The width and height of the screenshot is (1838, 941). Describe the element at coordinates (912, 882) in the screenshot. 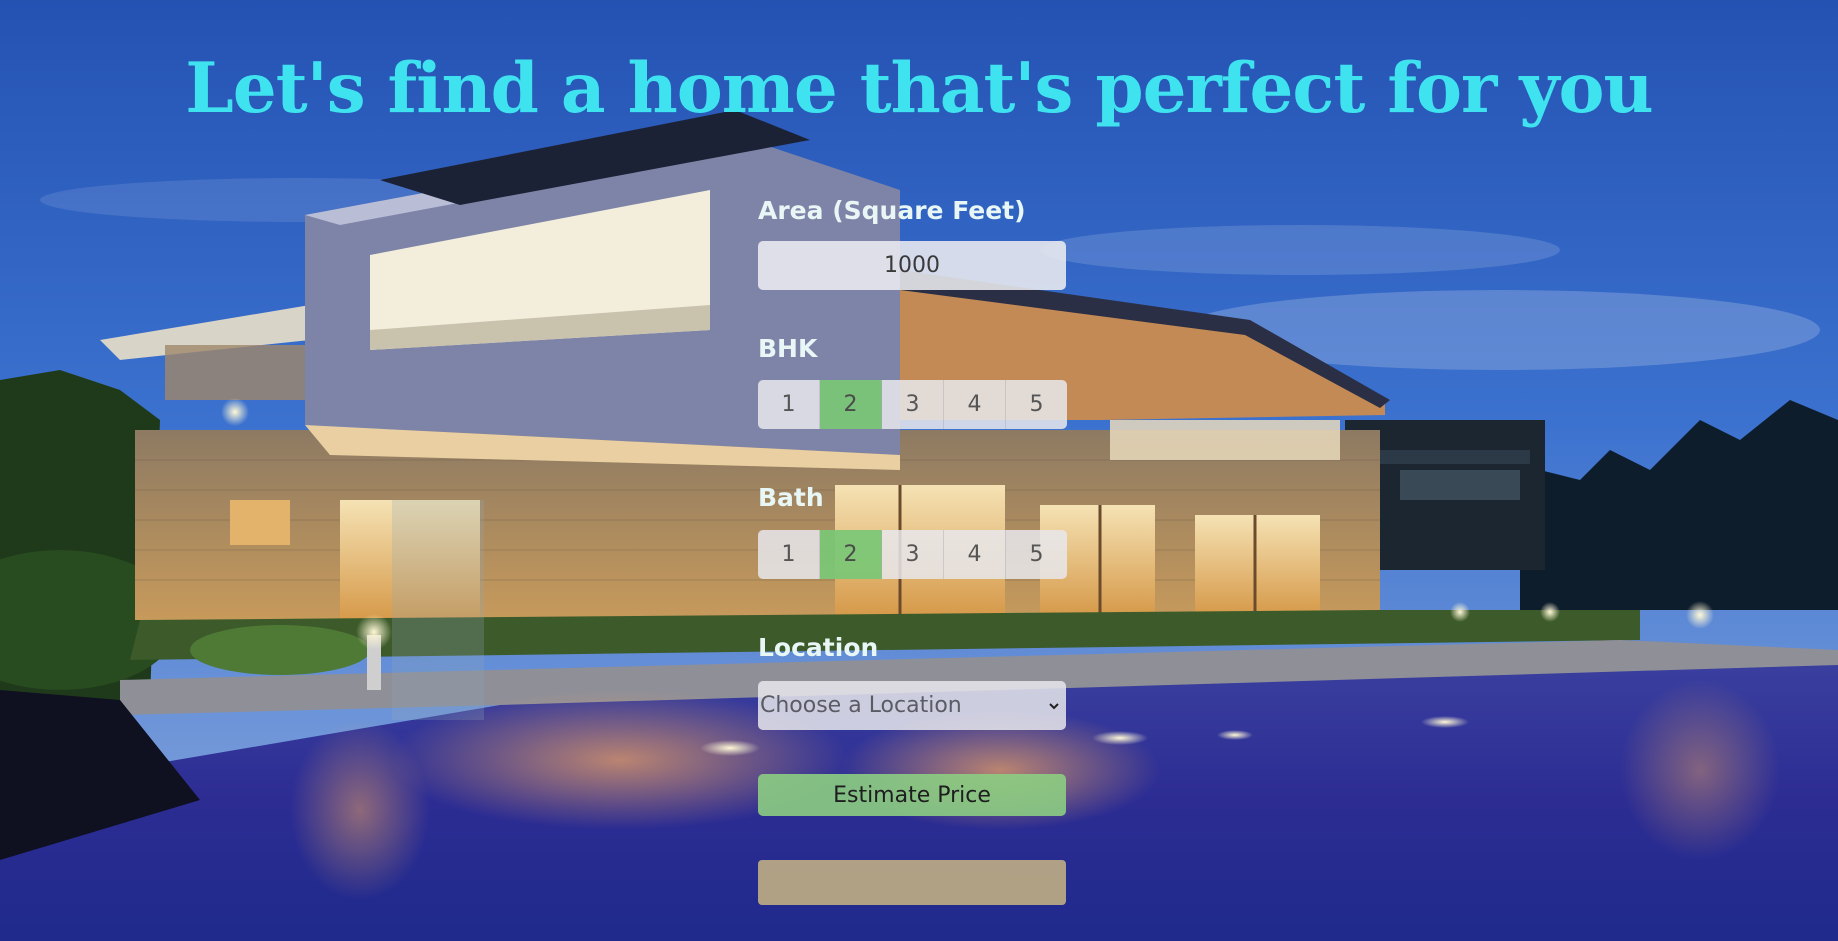

I see `estimated-price-result` at that location.